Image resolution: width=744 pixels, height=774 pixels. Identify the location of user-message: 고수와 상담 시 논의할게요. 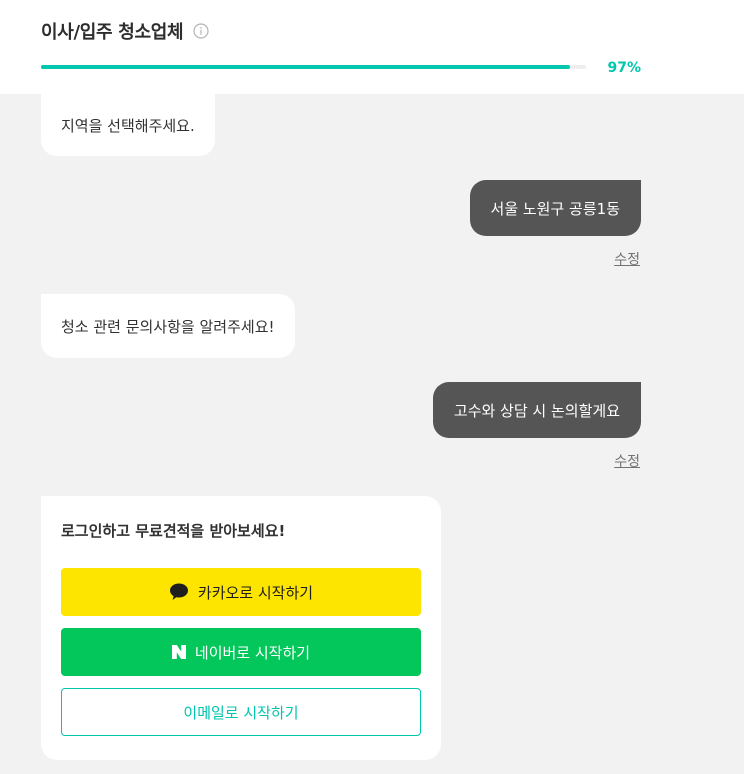
(536, 410).